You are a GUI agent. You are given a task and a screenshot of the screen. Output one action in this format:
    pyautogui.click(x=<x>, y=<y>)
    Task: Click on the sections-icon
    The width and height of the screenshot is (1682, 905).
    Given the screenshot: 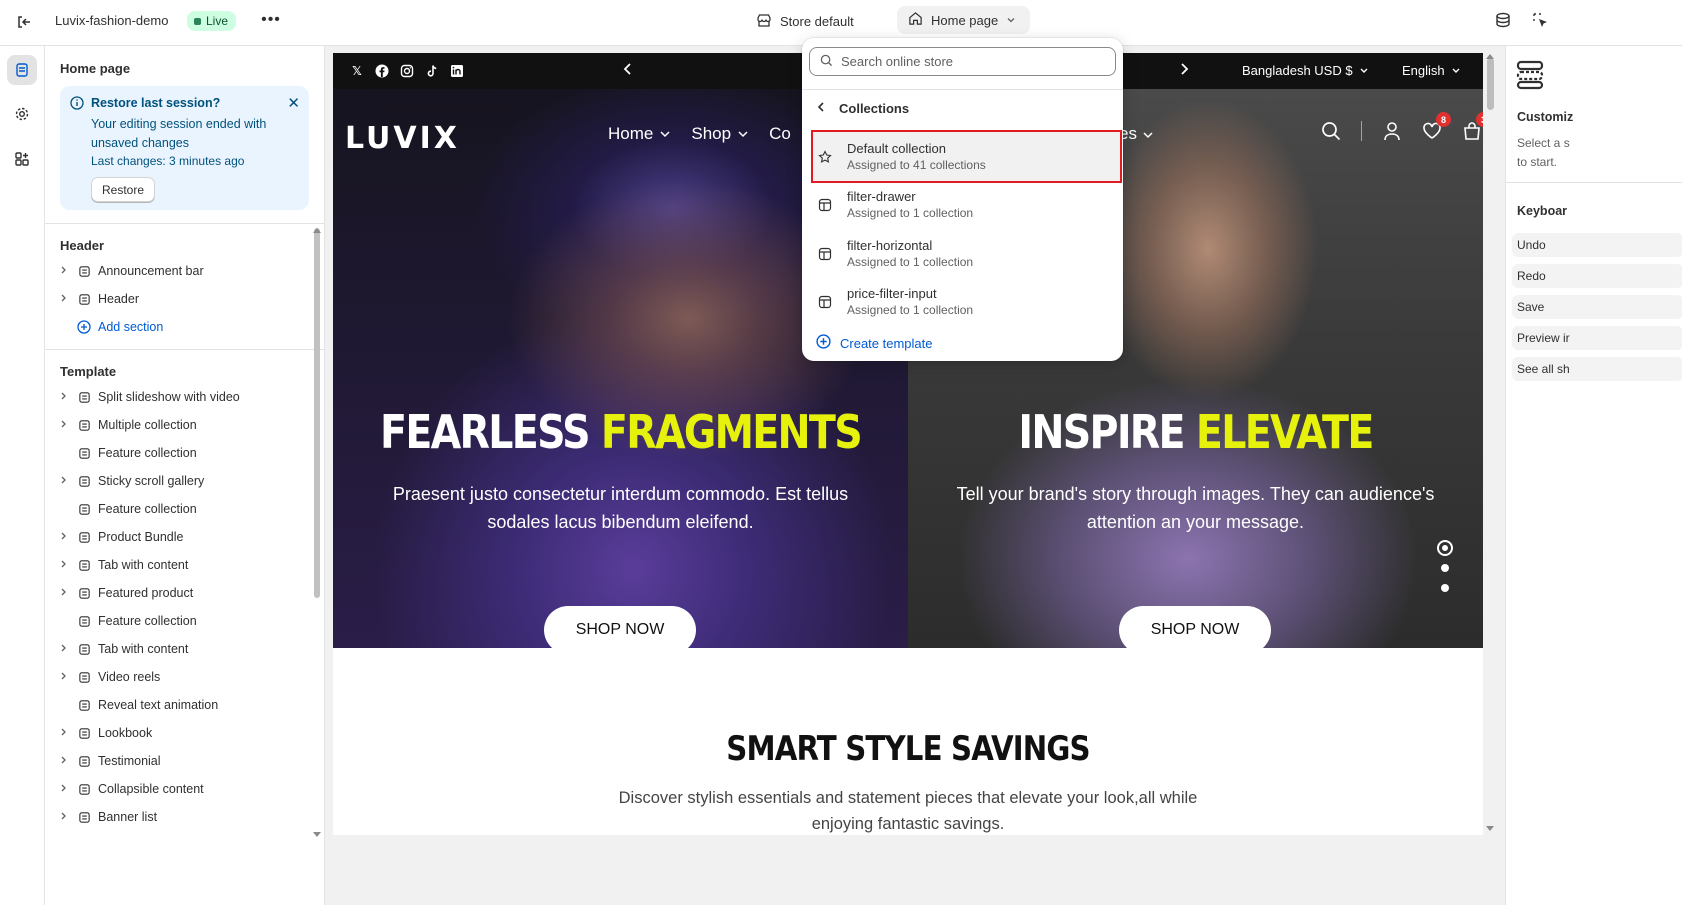 What is the action you would take?
    pyautogui.click(x=22, y=70)
    